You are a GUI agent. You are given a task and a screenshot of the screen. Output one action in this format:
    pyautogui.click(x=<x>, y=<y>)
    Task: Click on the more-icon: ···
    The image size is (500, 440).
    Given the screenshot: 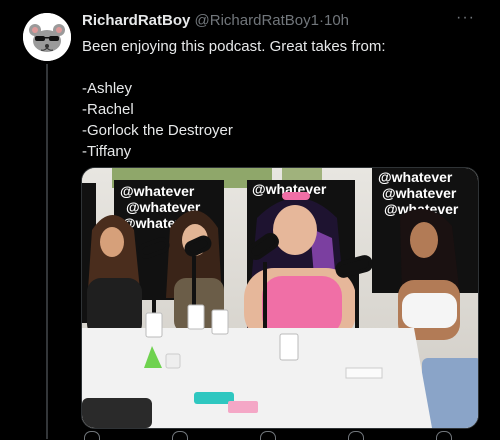 What is the action you would take?
    pyautogui.click(x=465, y=18)
    